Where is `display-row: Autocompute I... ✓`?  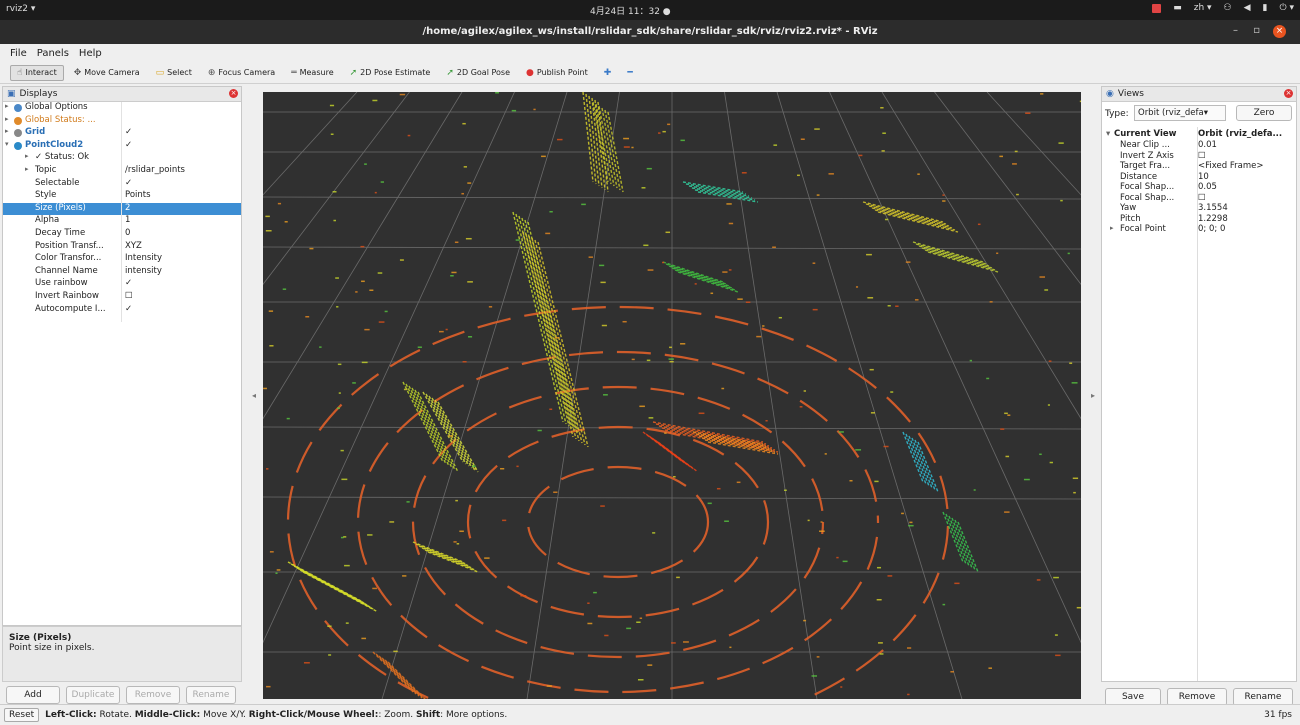
display-row: Autocompute I... ✓ is located at coordinates (122, 310).